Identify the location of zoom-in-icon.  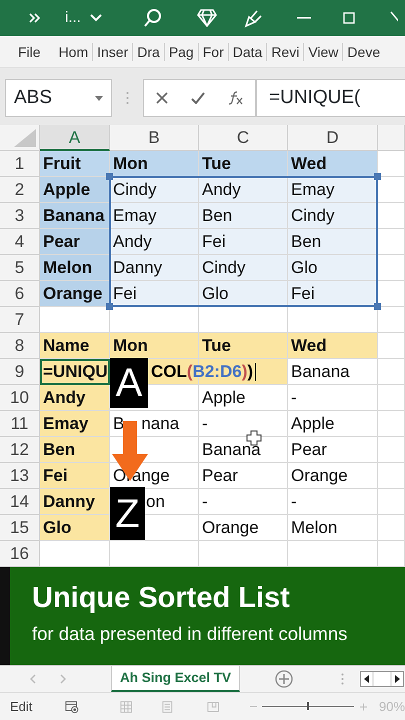
(363, 706).